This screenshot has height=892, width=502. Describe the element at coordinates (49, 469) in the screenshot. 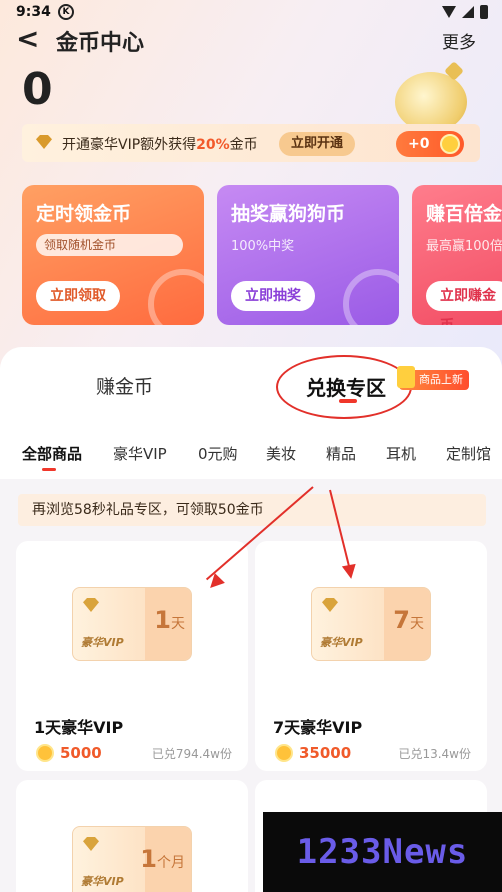

I see `active-category-indicator` at that location.